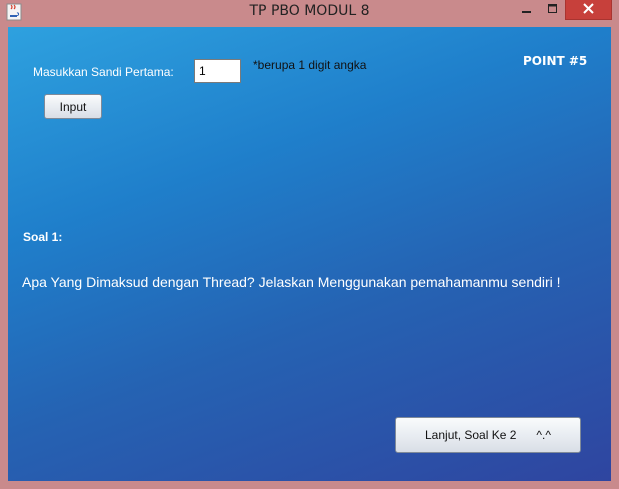 The image size is (619, 489). I want to click on maximize-icon, so click(552, 10).